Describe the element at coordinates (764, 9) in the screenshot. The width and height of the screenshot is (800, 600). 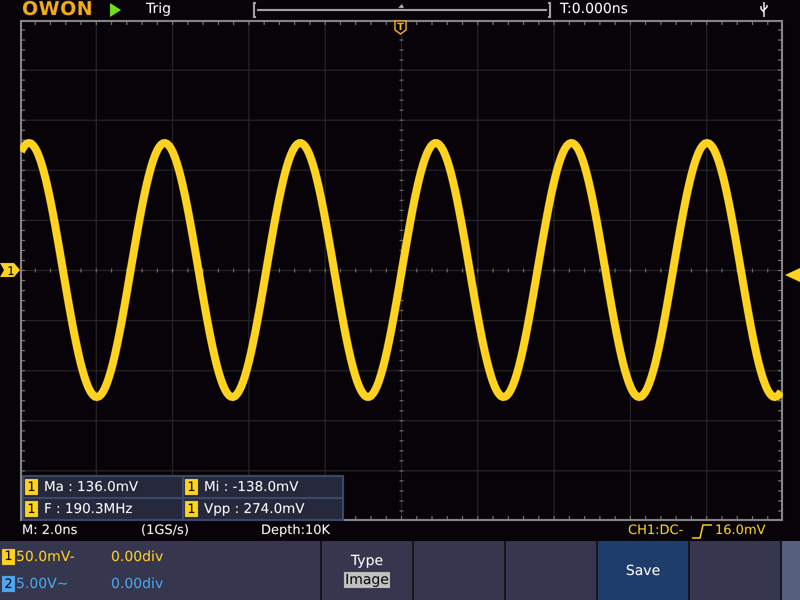
I see `usb-icon` at that location.